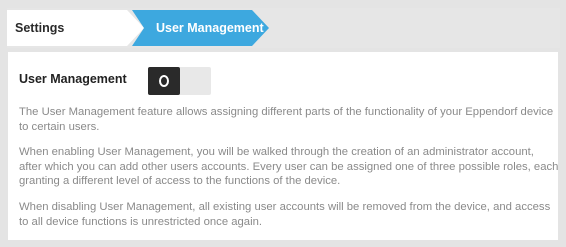  What do you see at coordinates (75, 28) in the screenshot?
I see `breadcrumb-settings: Settings` at bounding box center [75, 28].